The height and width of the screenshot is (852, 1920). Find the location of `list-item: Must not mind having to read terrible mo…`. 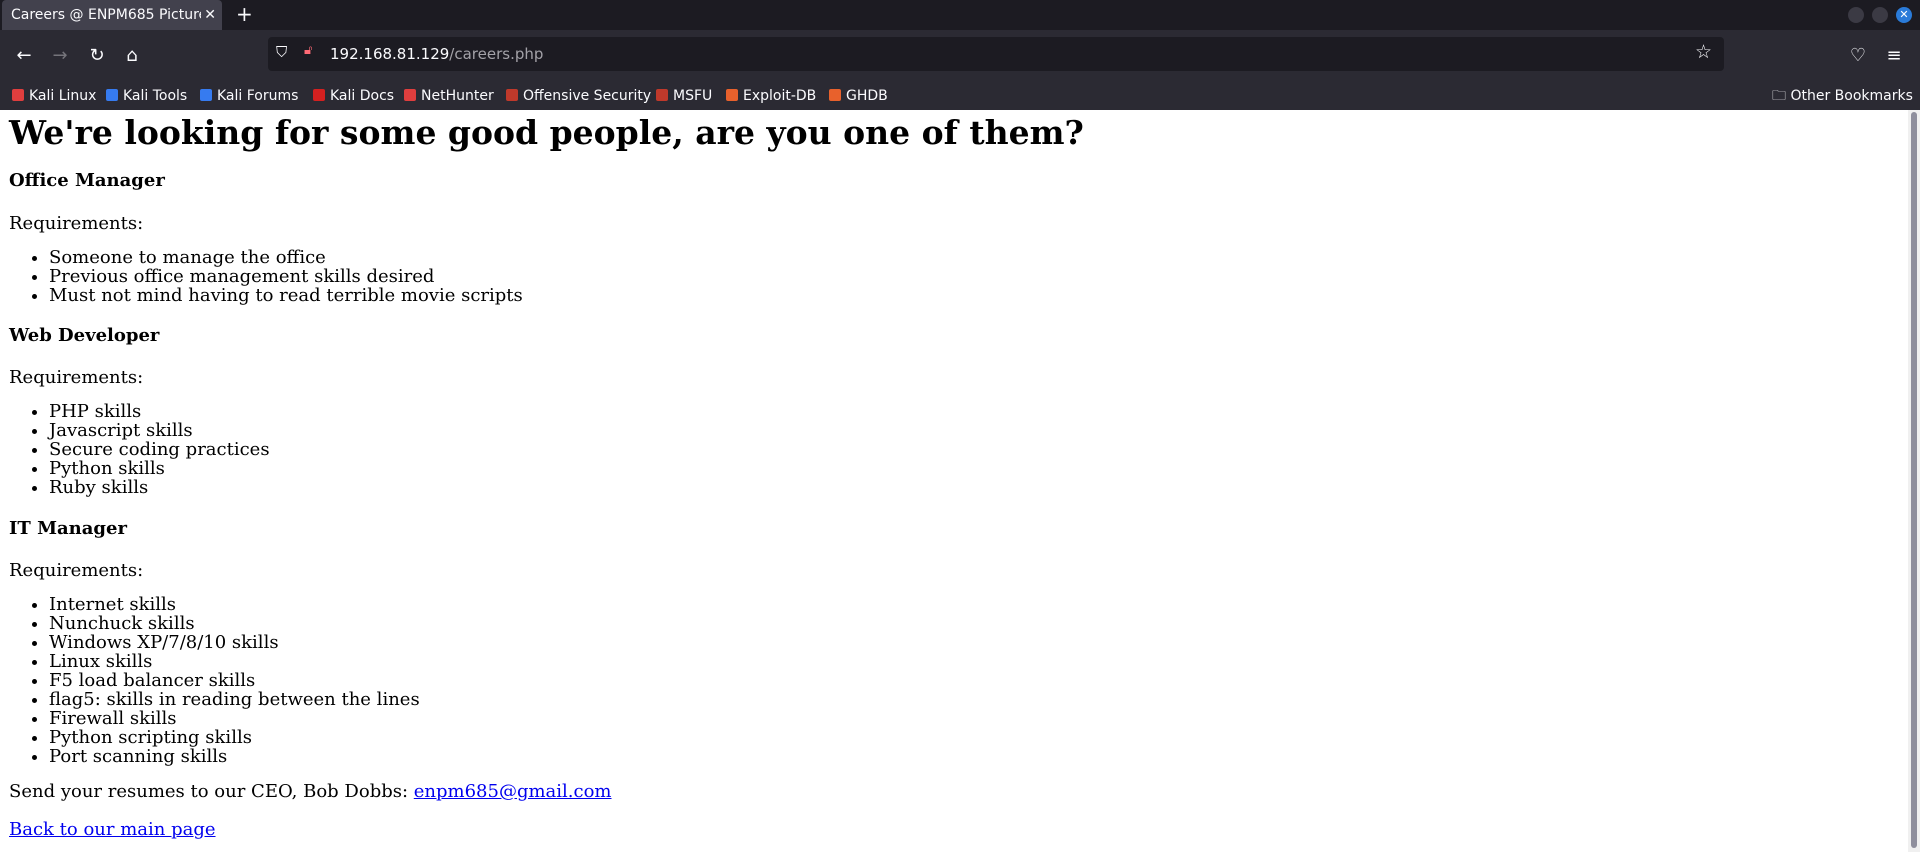

list-item: Must not mind having to read terrible mo… is located at coordinates (286, 295).